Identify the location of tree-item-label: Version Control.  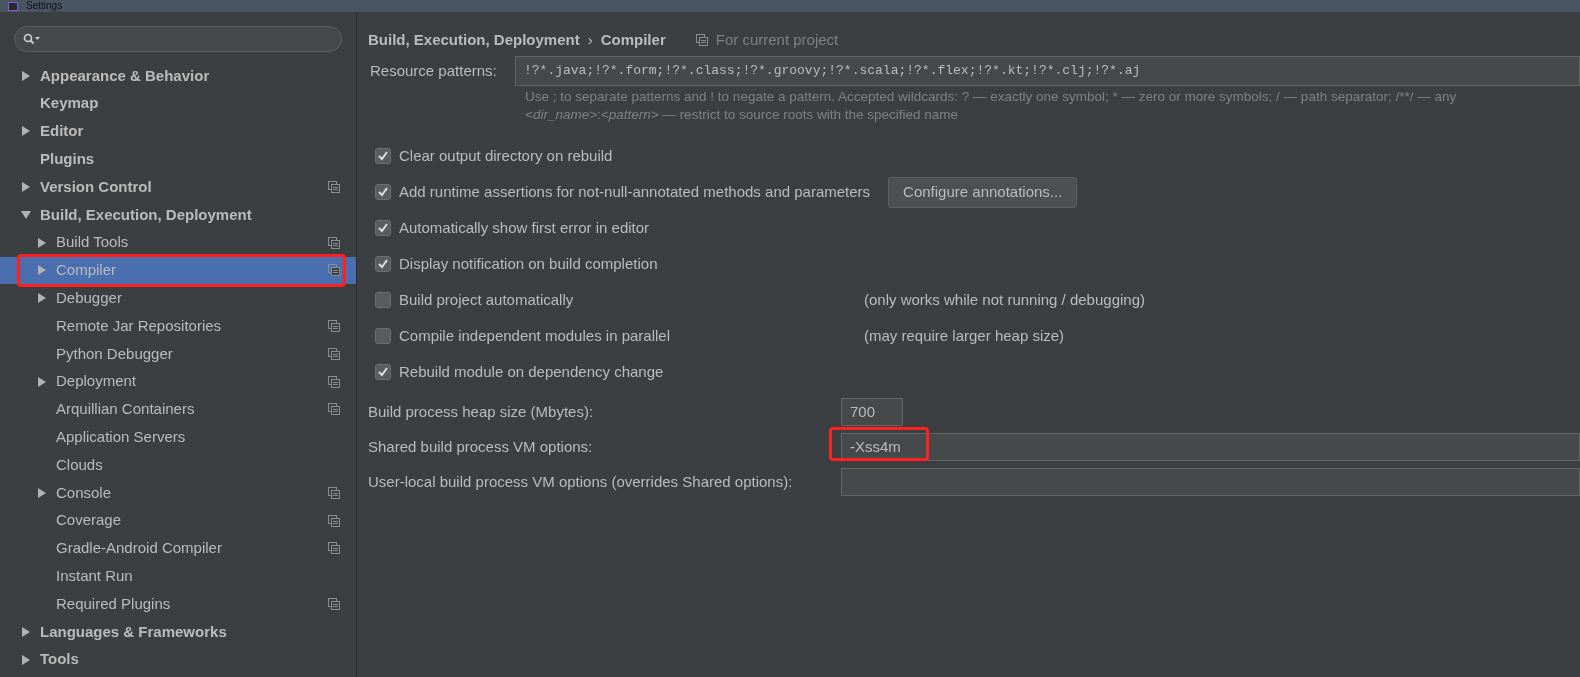
(96, 186).